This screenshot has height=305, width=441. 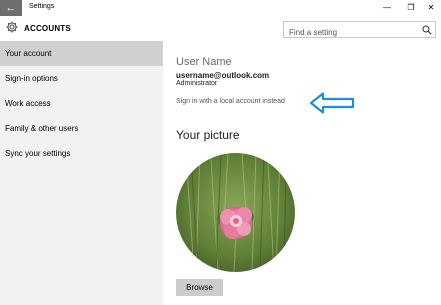 What do you see at coordinates (12, 27) in the screenshot?
I see `gear-icon` at bounding box center [12, 27].